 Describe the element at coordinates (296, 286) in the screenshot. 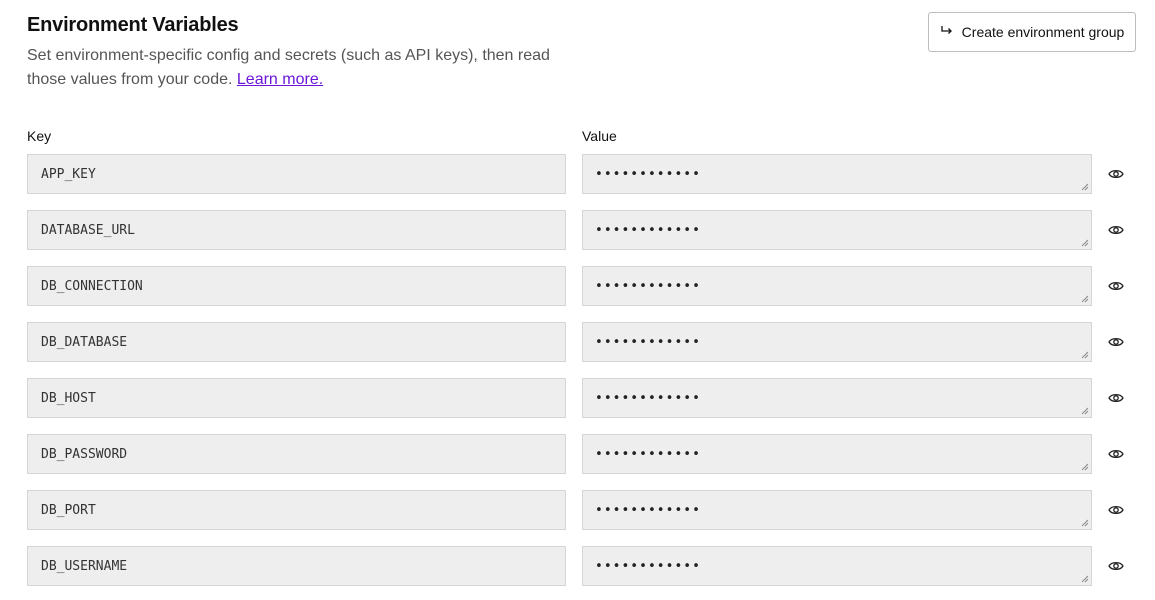

I see `key-input: DB_CONNECTION` at that location.